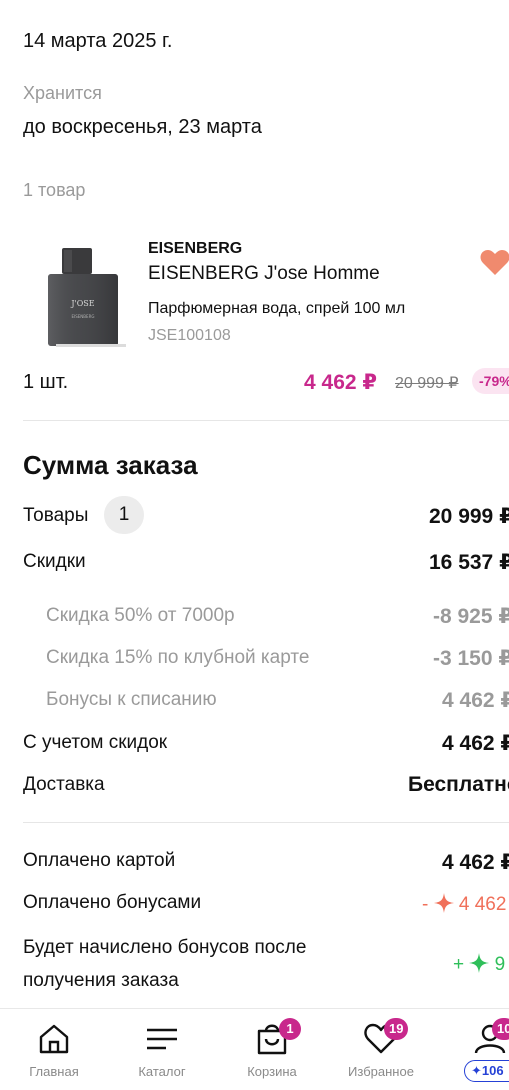 The width and height of the screenshot is (509, 1090). Describe the element at coordinates (469, 562) in the screenshot. I see `discounts-value: 16 537 ₽` at that location.